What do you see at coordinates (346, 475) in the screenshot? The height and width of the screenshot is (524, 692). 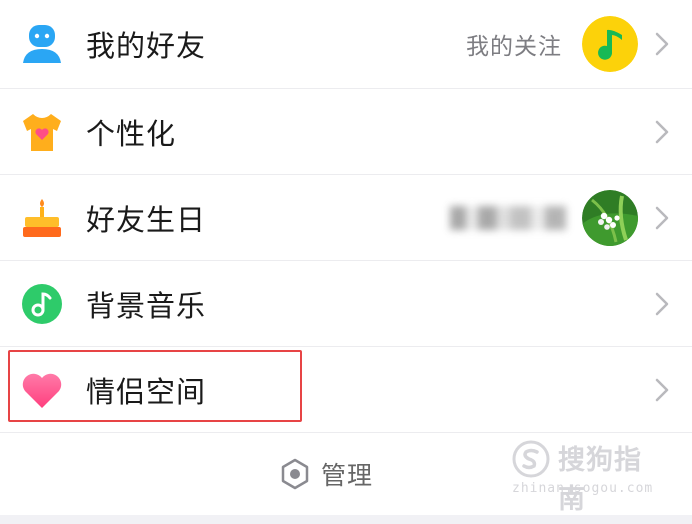 I see `manage-label: 管理` at bounding box center [346, 475].